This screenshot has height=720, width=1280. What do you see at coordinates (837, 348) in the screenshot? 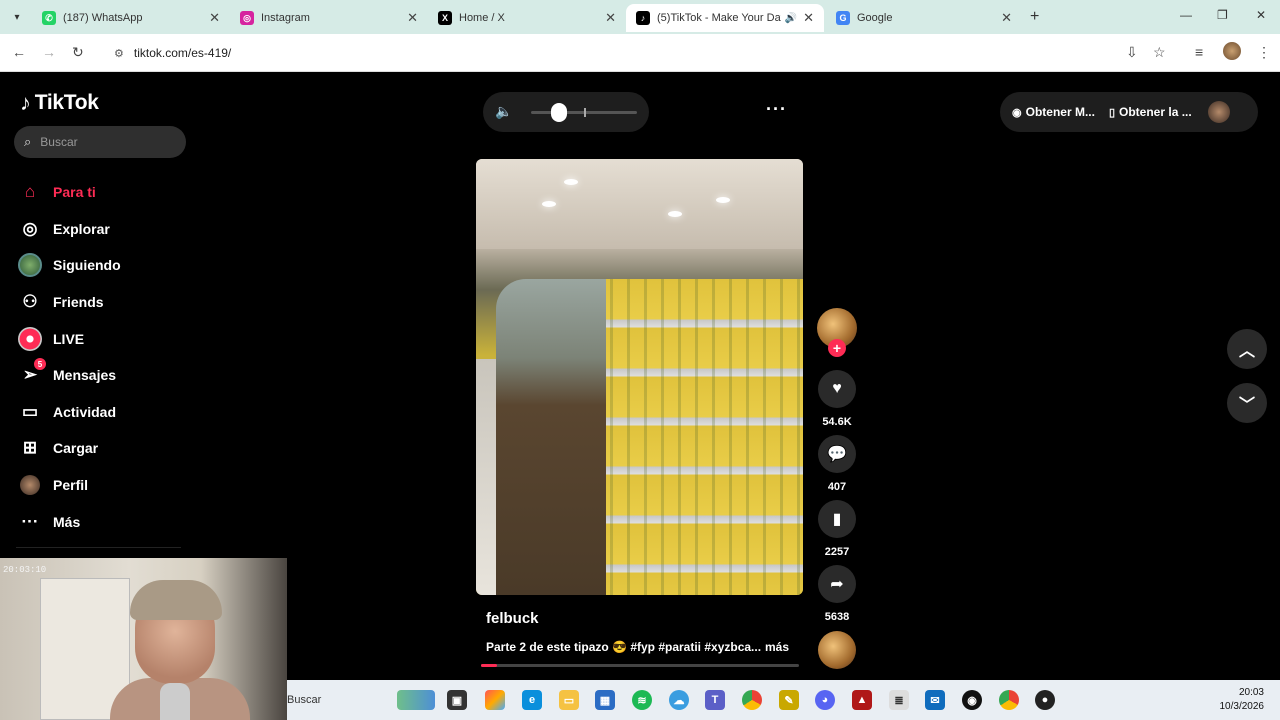
I see `follow-plus-icon: +` at bounding box center [837, 348].